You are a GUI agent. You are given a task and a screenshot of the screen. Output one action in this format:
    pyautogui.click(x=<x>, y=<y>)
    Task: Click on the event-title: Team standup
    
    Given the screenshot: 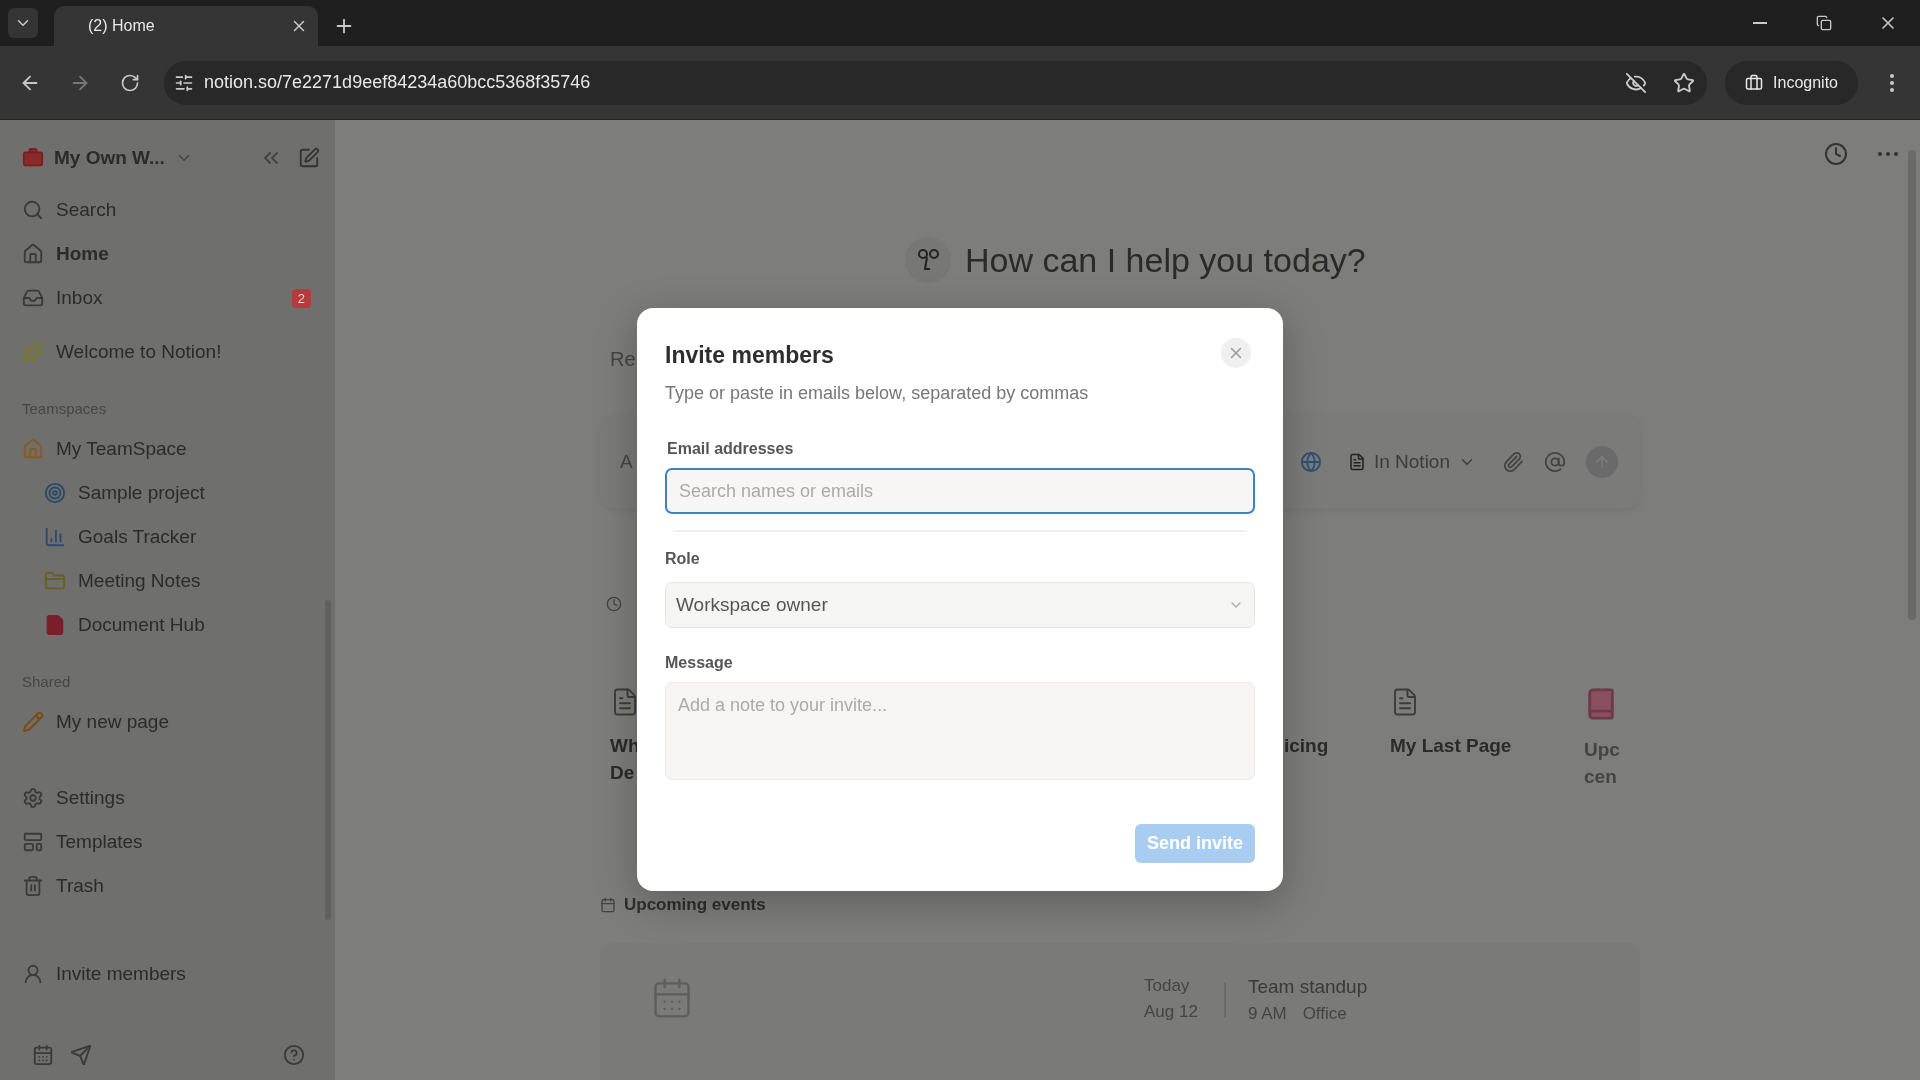 What is the action you would take?
    pyautogui.click(x=1307, y=987)
    